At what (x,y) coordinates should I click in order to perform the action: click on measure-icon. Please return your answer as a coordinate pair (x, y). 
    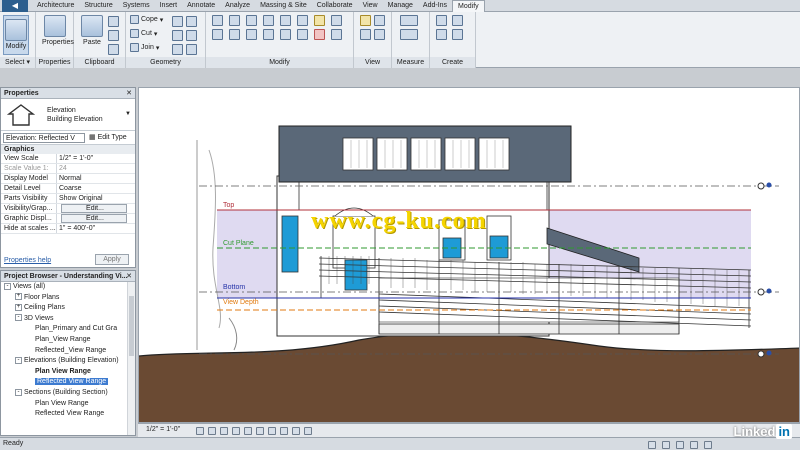
    Looking at the image, I should click on (409, 20).